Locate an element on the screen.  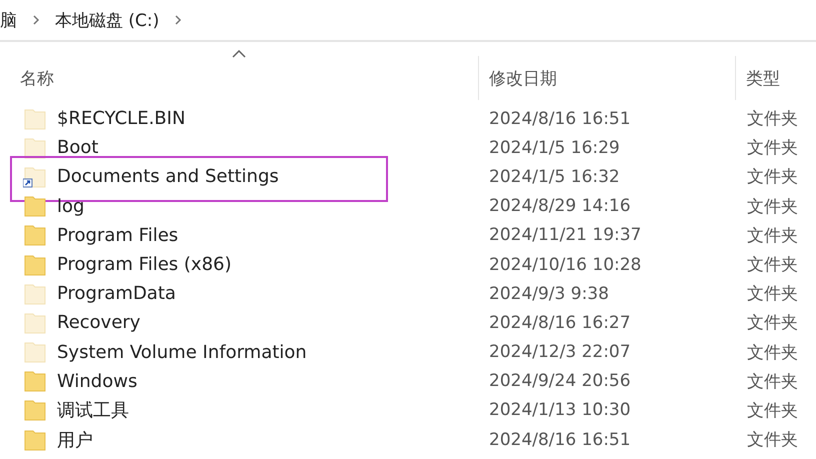
file-name: System Volume Information is located at coordinates (182, 352).